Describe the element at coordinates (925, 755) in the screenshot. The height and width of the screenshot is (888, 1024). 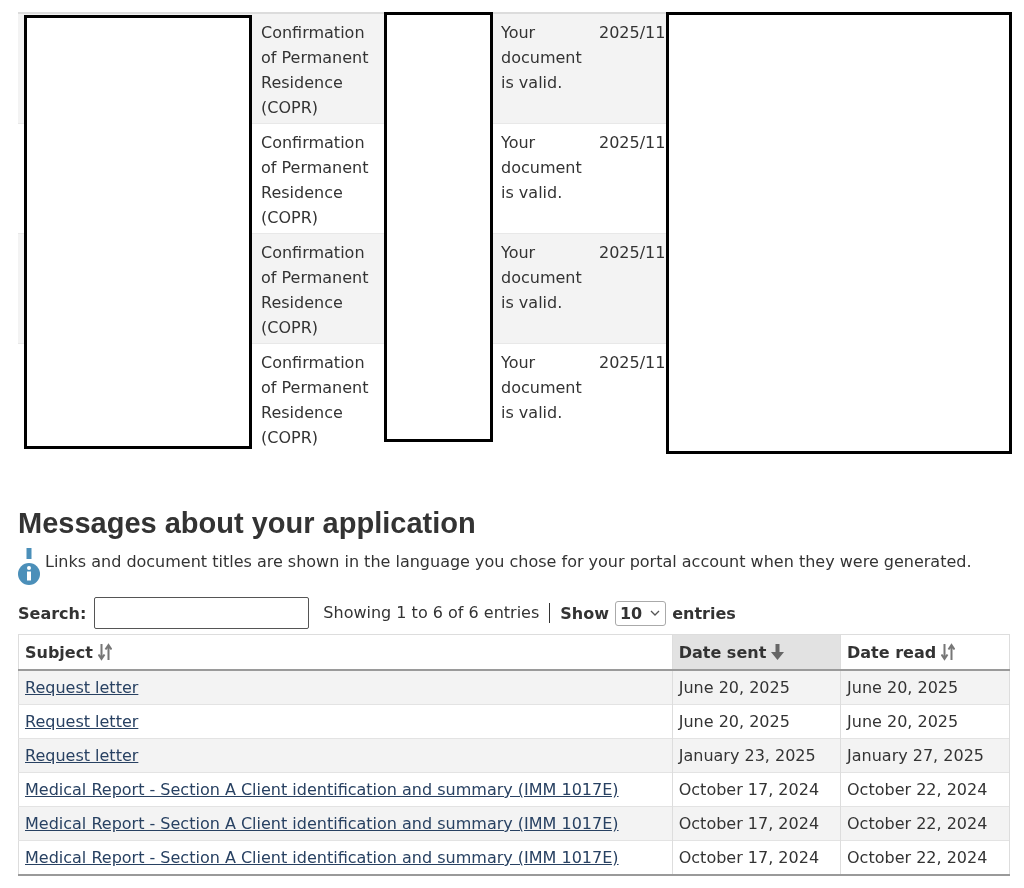
I see `table-cell: January 27, 2025` at that location.